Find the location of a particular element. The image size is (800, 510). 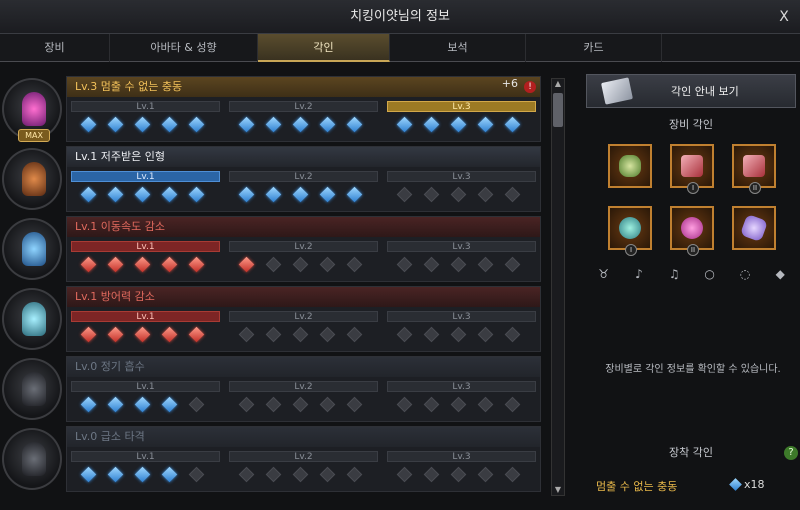

level-segment: Lv.3 is located at coordinates (461, 471).